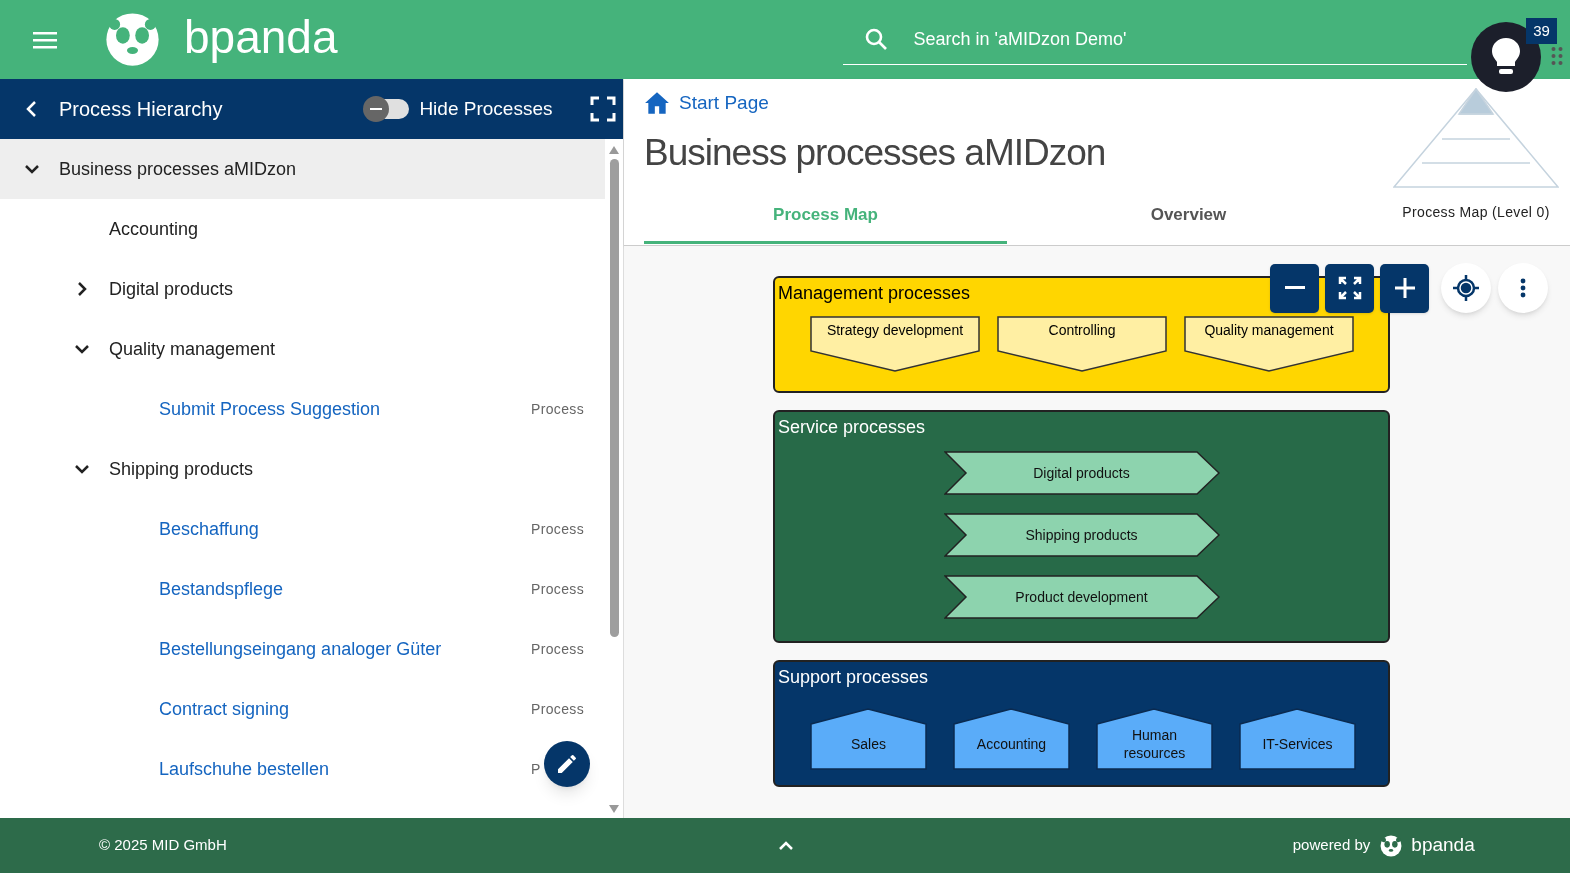 The height and width of the screenshot is (873, 1570). What do you see at coordinates (895, 344) in the screenshot?
I see `process-shape: Strategy development` at bounding box center [895, 344].